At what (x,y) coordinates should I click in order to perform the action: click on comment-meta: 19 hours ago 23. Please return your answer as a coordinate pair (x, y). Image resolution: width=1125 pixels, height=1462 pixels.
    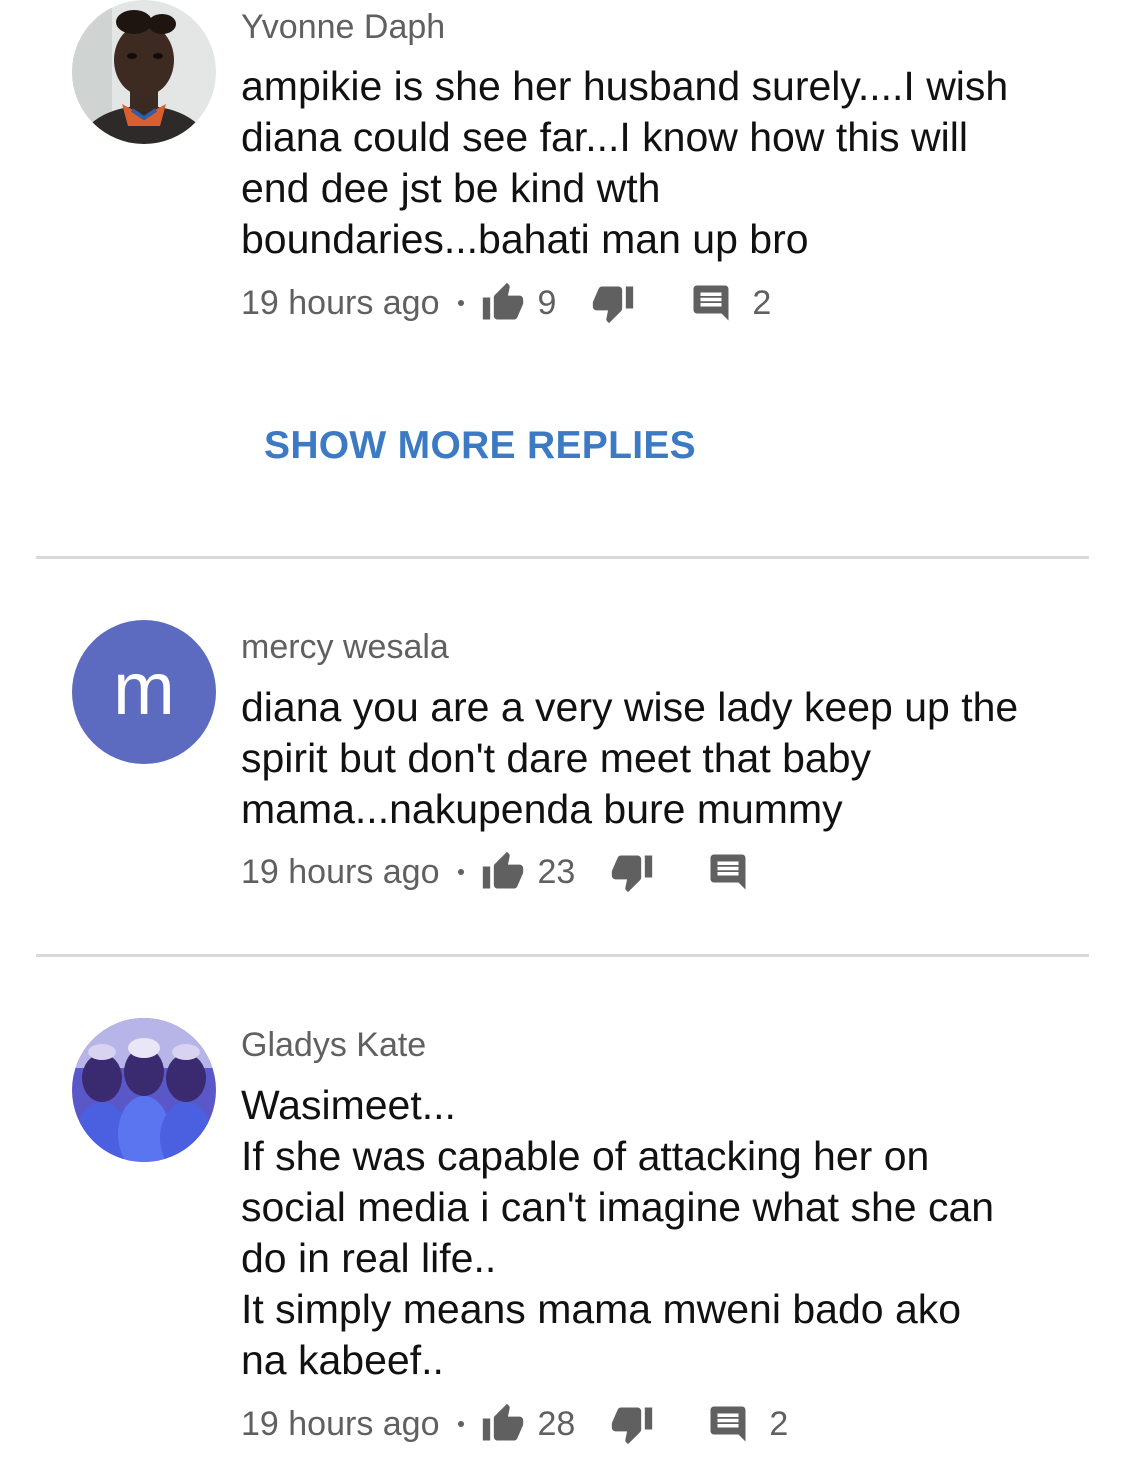
    Looking at the image, I should click on (496, 872).